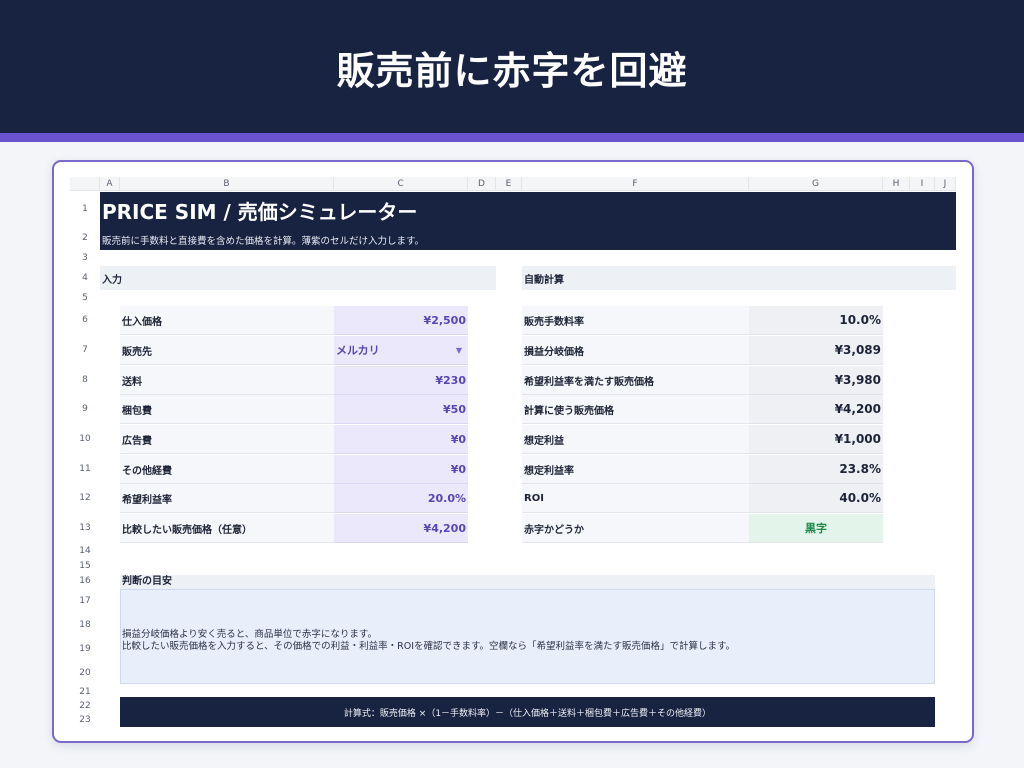 The width and height of the screenshot is (1024, 768). Describe the element at coordinates (635, 439) in the screenshot. I see `output-label-profit: 想定利益` at that location.